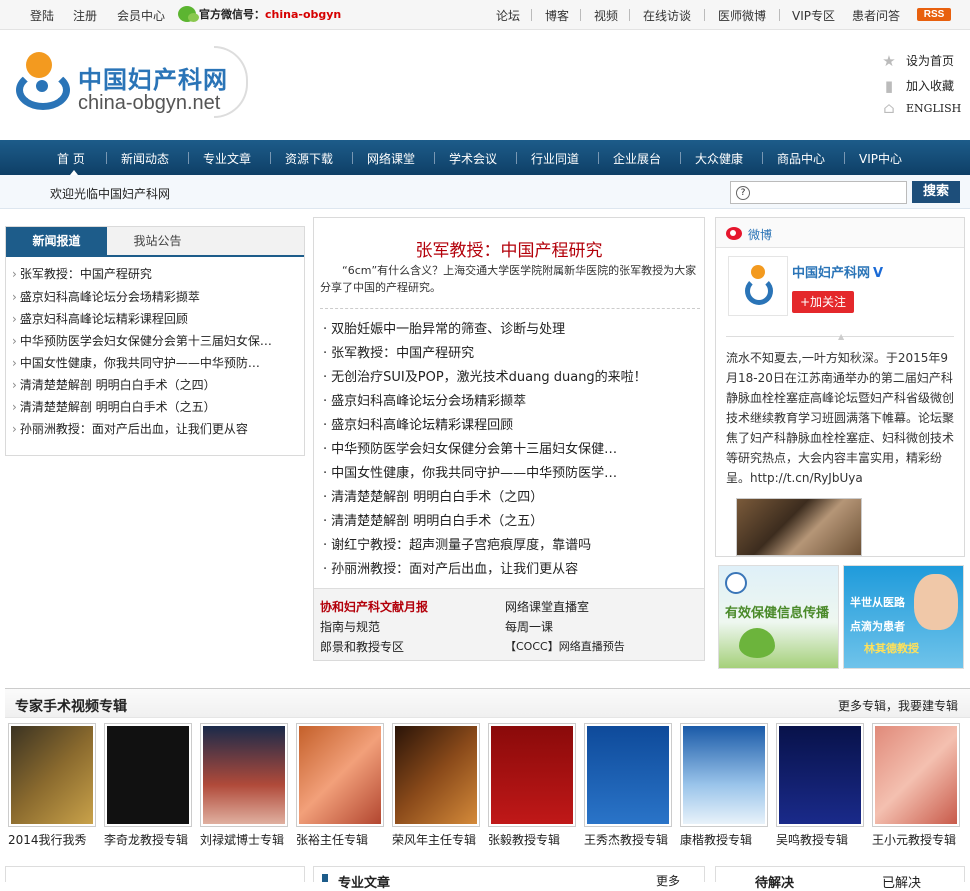  Describe the element at coordinates (813, 15) in the screenshot. I see `vip-link: VIP专区` at that location.